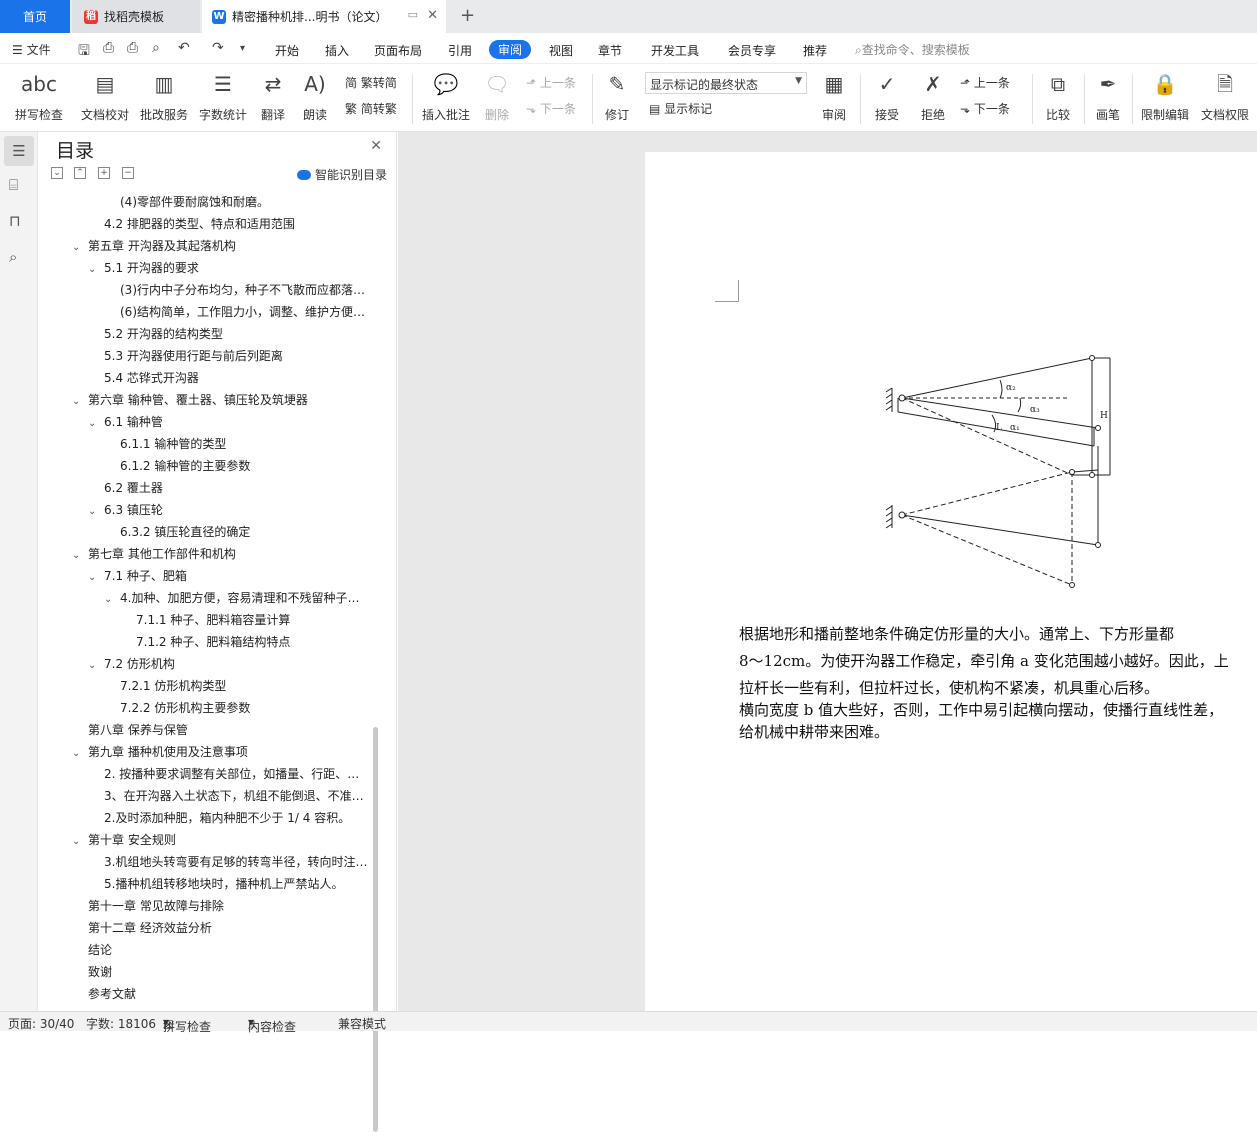 Image resolution: width=1257 pixels, height=1132 pixels. I want to click on toc-item: ⌄ 第九章 播种机使用及注意事项, so click(220, 752).